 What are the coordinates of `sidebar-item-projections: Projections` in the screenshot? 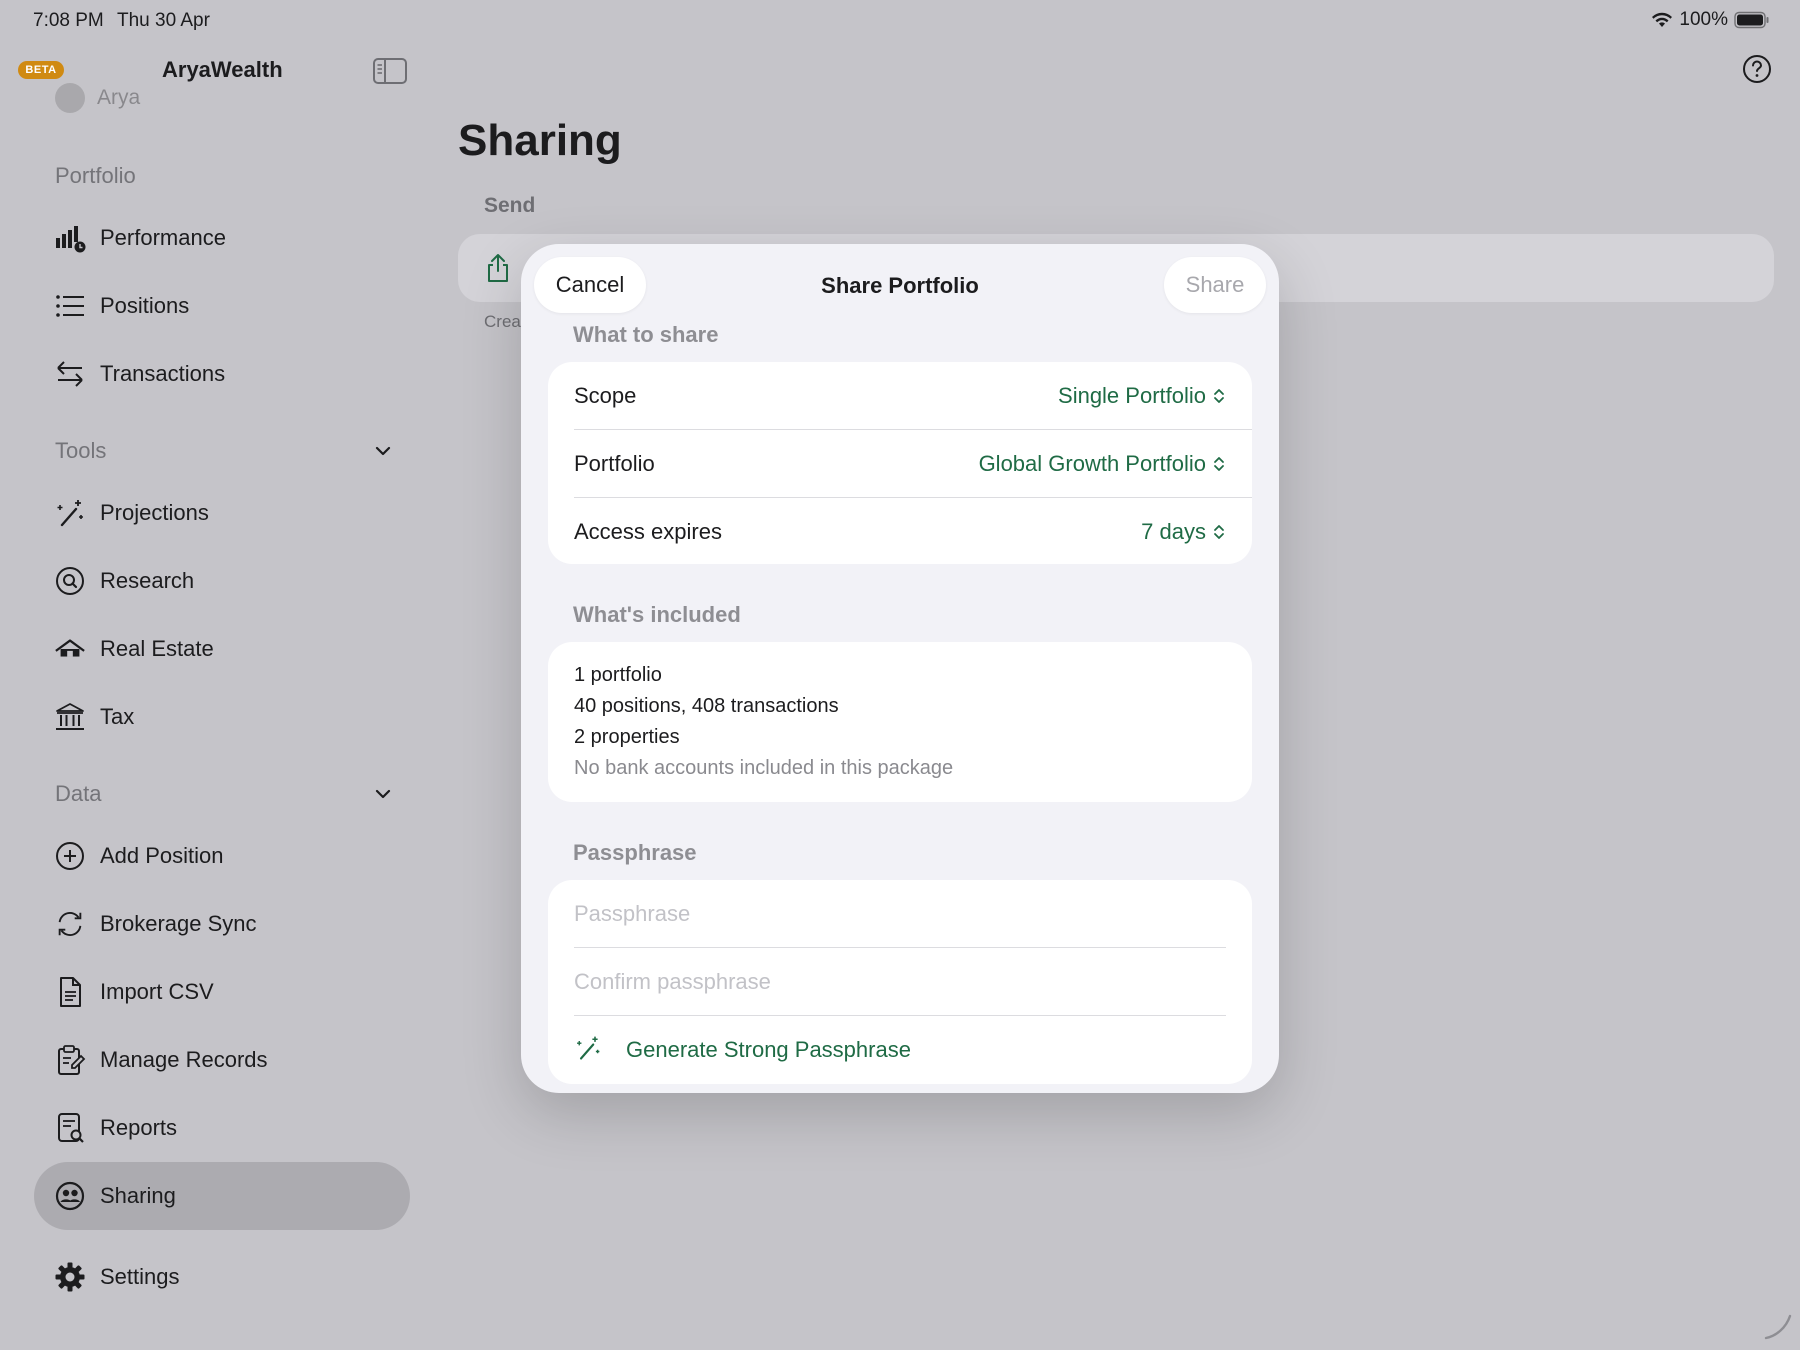 It's located at (222, 513).